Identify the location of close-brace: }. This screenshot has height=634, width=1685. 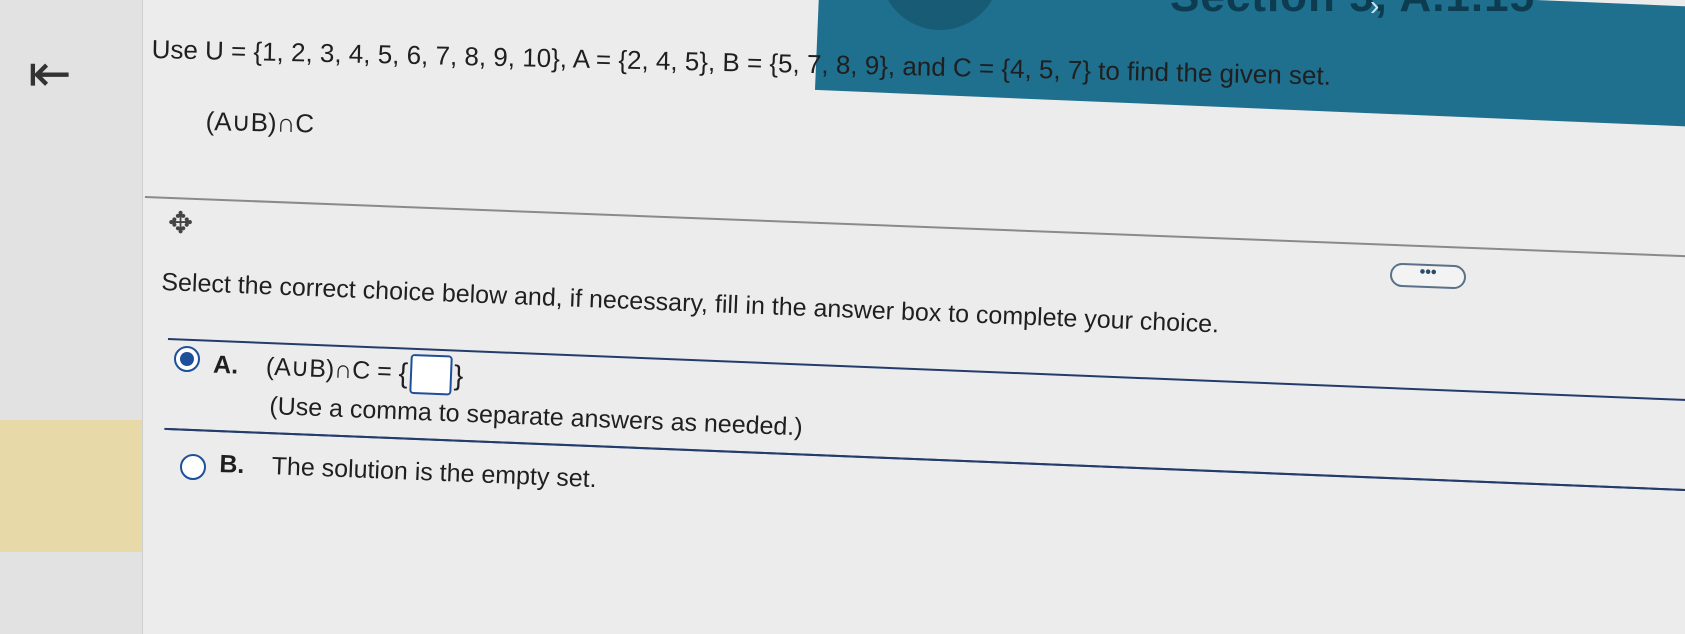
(458, 375).